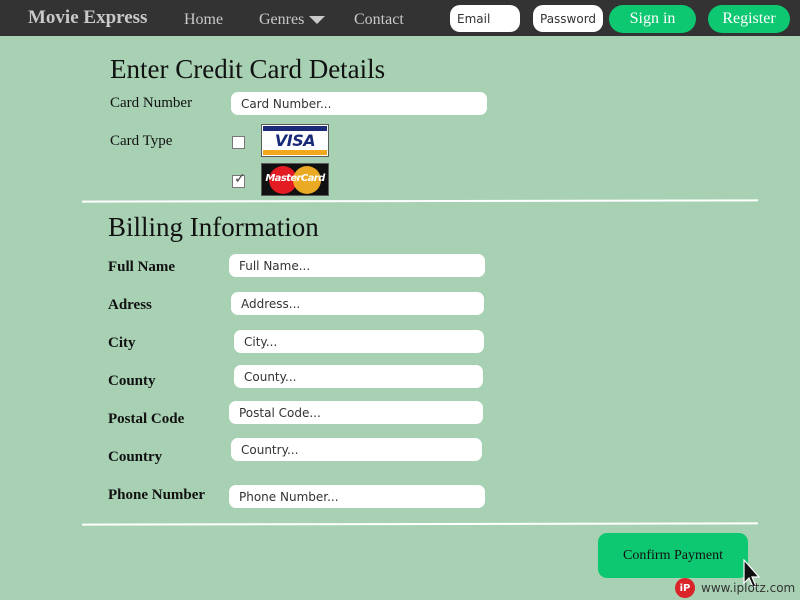 The image size is (800, 600). I want to click on watermark-text: www.iplotz.com, so click(748, 588).